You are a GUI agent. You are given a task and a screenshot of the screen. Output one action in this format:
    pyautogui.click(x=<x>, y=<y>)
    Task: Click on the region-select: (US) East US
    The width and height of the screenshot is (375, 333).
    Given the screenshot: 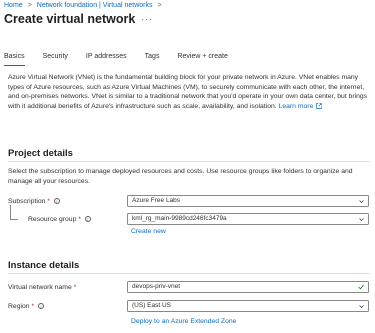 What is the action you would take?
    pyautogui.click(x=248, y=306)
    